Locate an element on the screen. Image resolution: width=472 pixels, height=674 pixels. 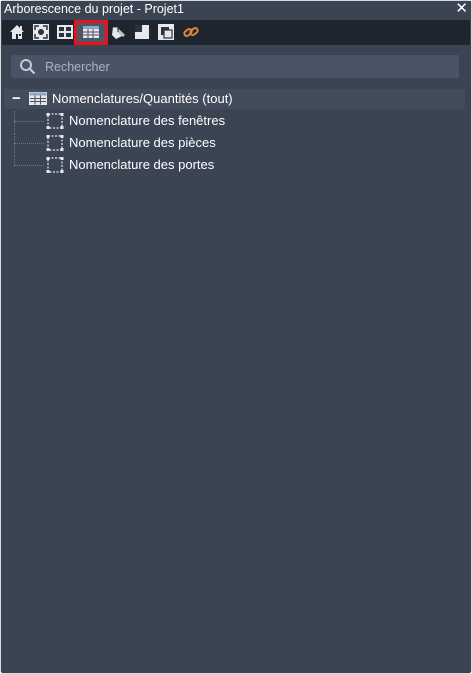
tree-item-windows-schedule: Nomenclature des fenêtres is located at coordinates (231, 121).